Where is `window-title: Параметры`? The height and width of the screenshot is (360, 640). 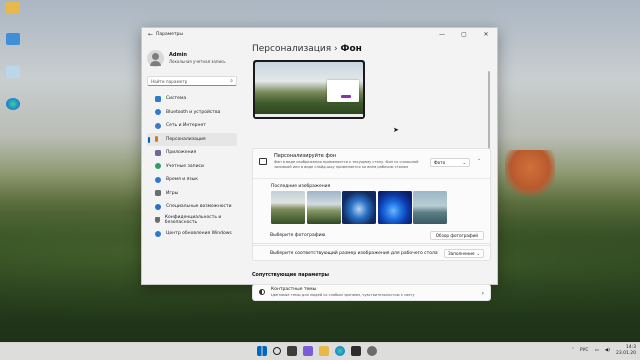
window-title: Параметры is located at coordinates (169, 34).